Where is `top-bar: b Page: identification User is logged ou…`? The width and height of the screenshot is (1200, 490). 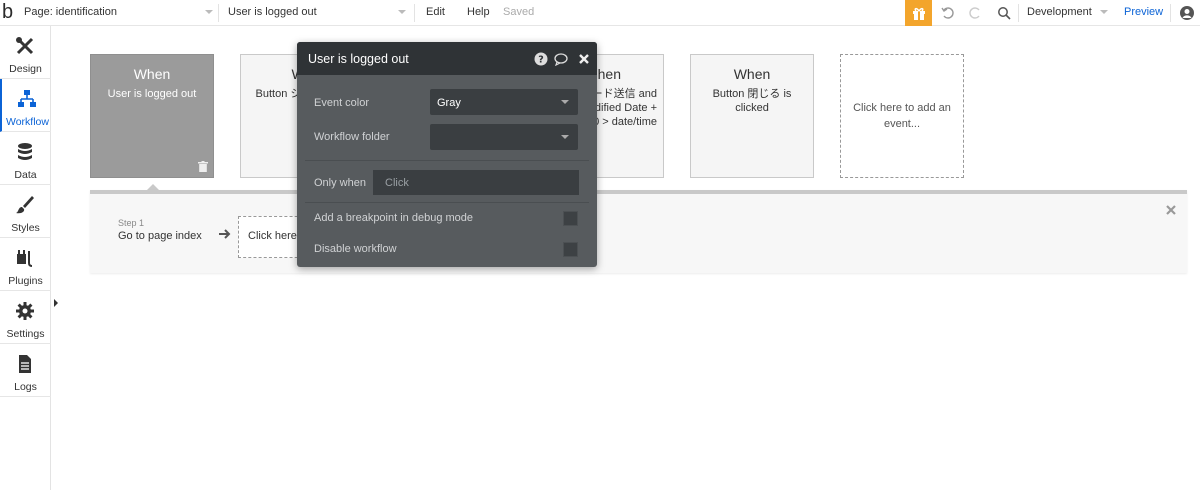
top-bar: b Page: identification User is logged ou… is located at coordinates (600, 13).